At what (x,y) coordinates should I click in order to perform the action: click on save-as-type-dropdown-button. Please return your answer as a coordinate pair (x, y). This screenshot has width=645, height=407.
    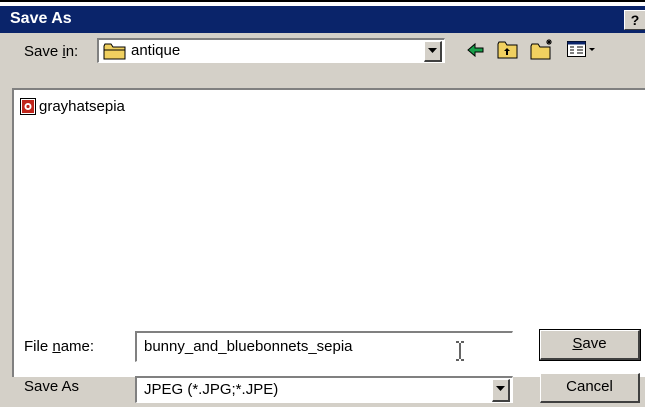
    Looking at the image, I should click on (501, 390).